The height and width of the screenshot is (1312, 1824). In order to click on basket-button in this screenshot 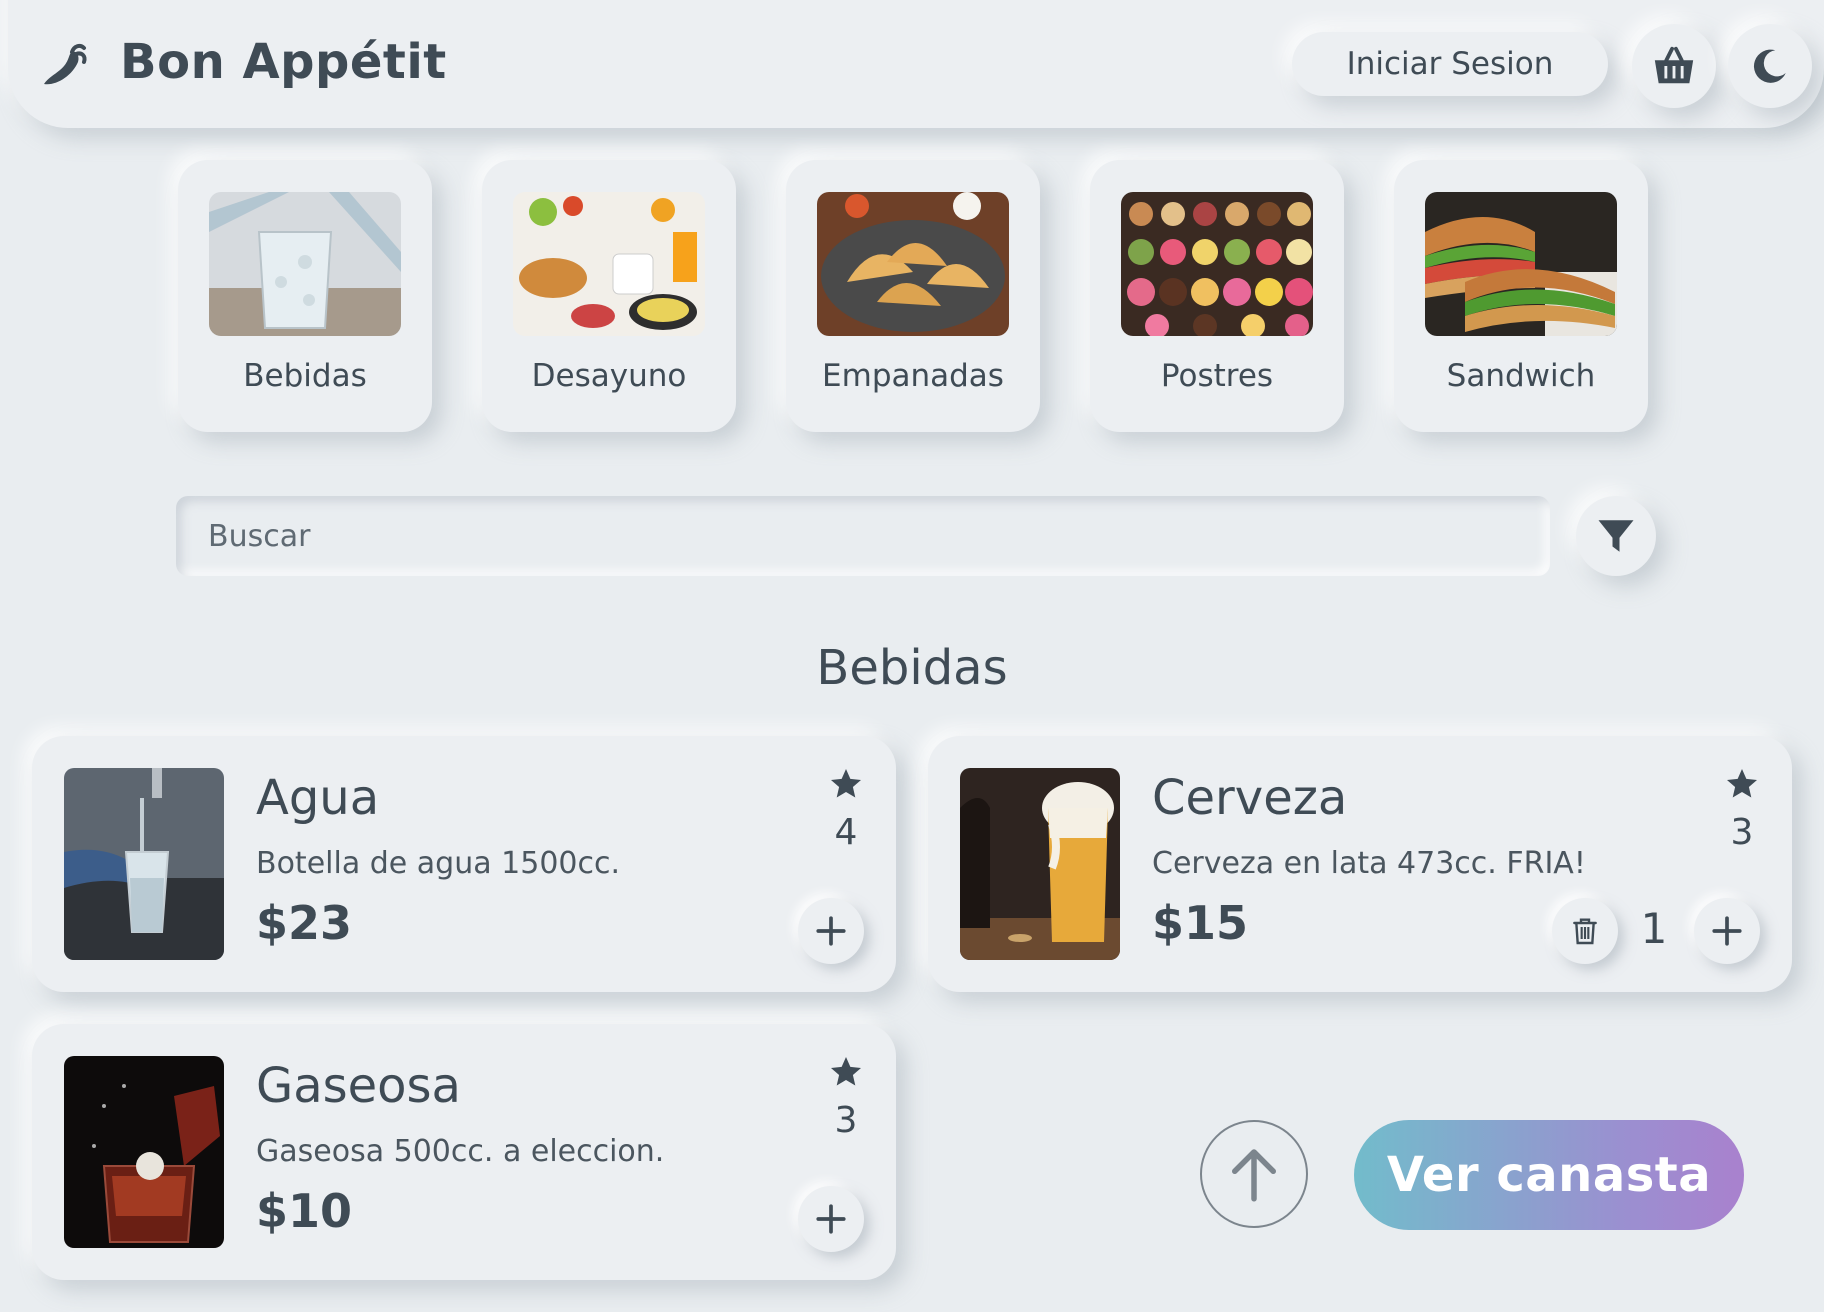, I will do `click(1674, 66)`.